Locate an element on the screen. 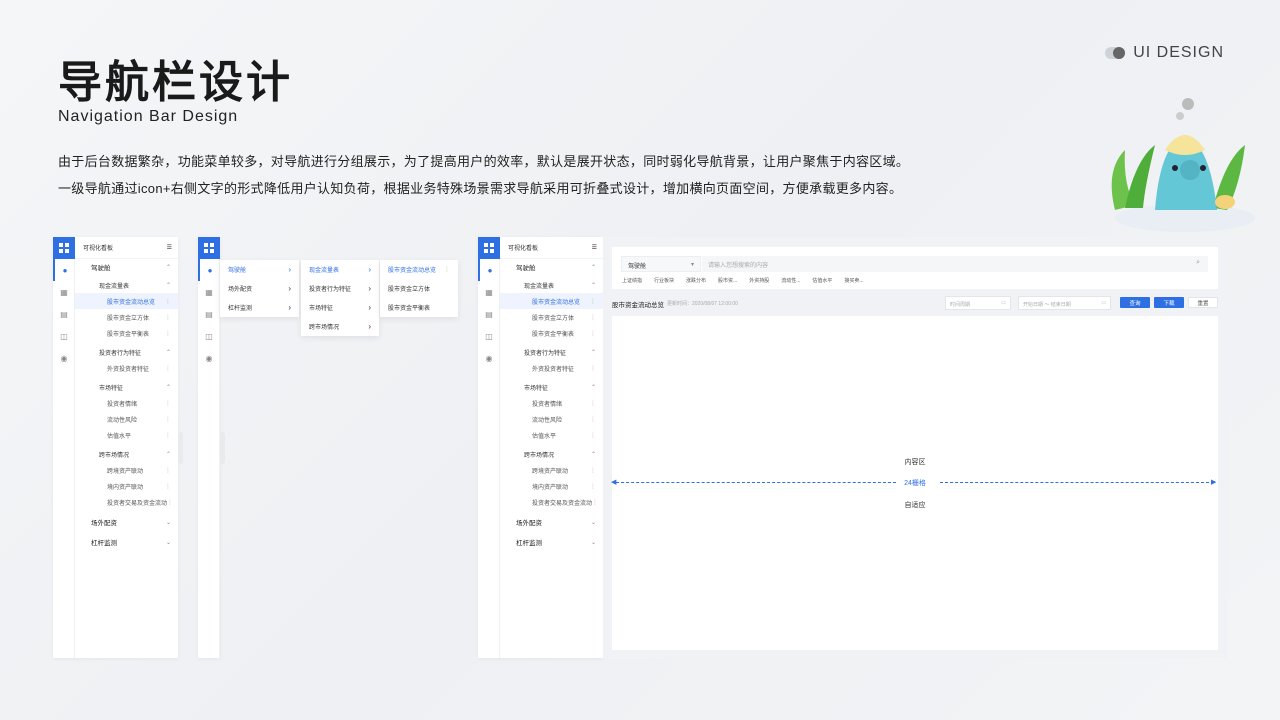 The image size is (1280, 720). date-range-picker: 开始日期 ～ 结束日期 ▭ is located at coordinates (1064, 303).